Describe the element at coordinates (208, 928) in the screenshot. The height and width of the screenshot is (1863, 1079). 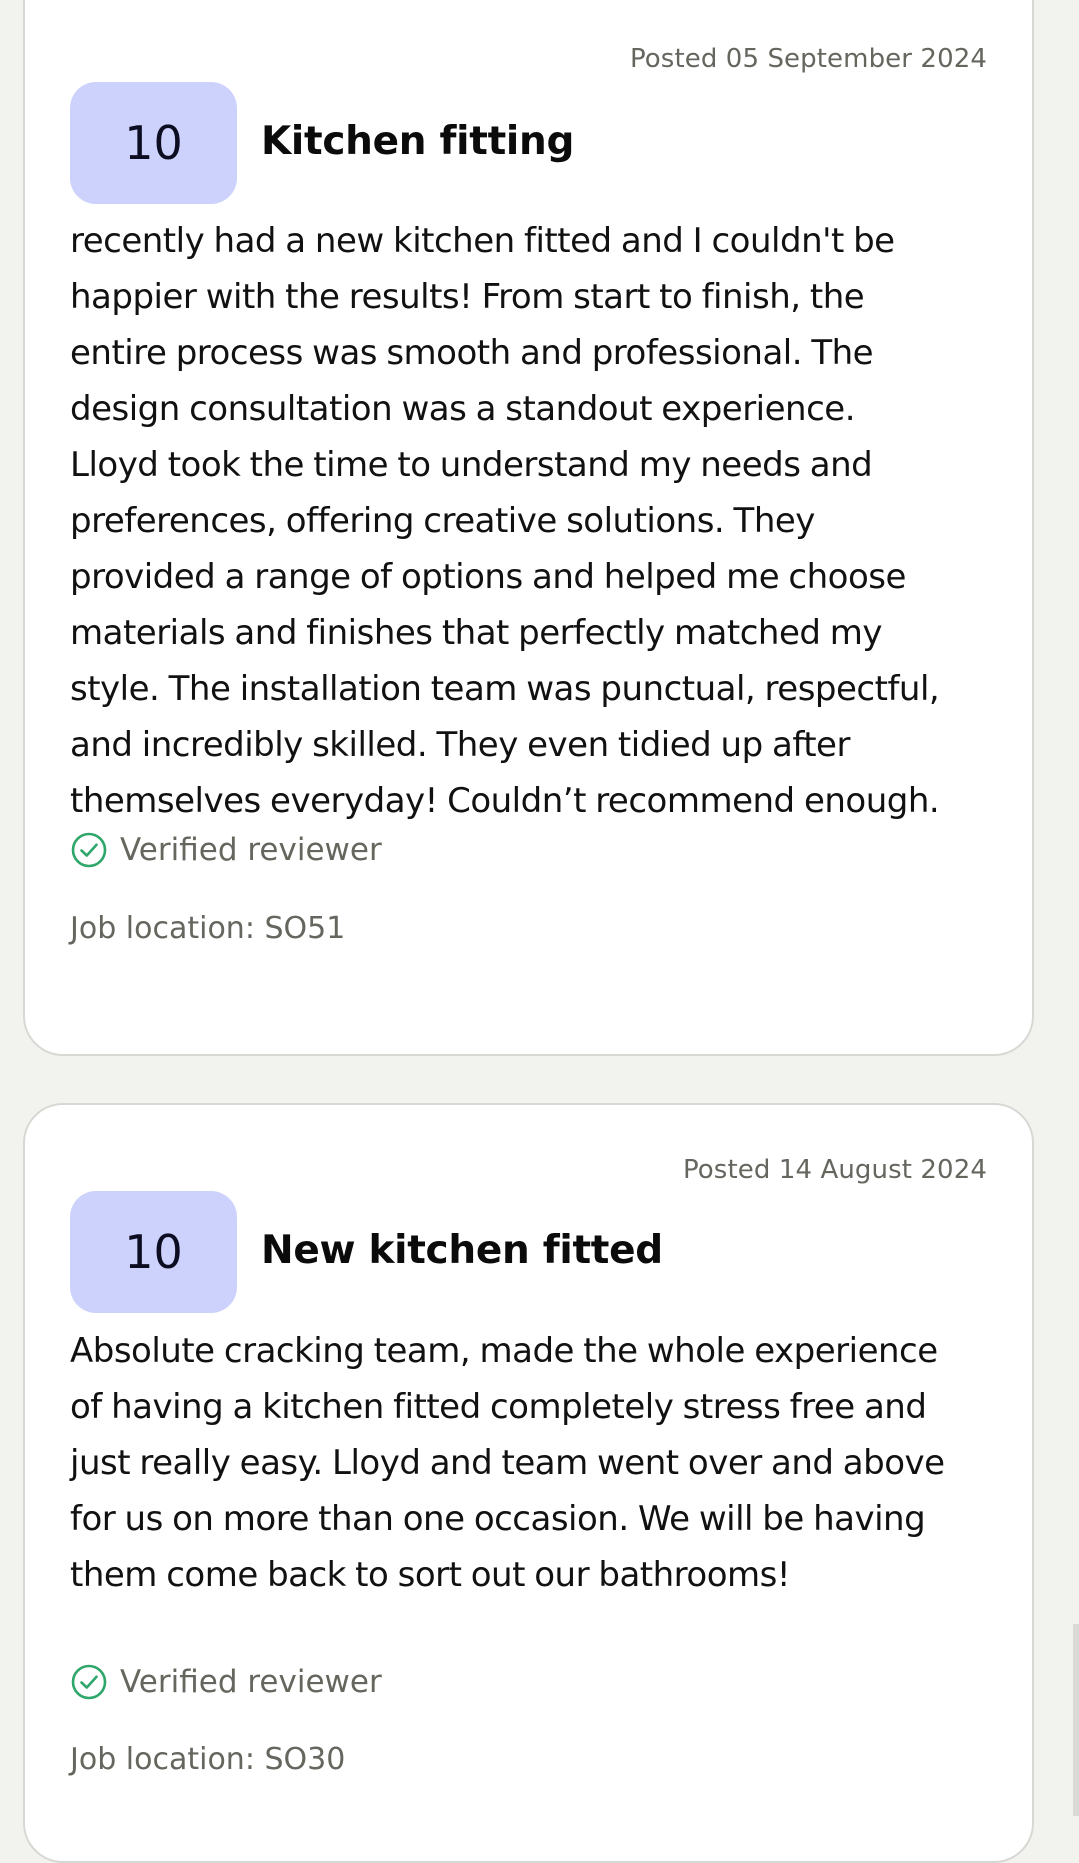
I see `job-location: Job location: SO51` at that location.